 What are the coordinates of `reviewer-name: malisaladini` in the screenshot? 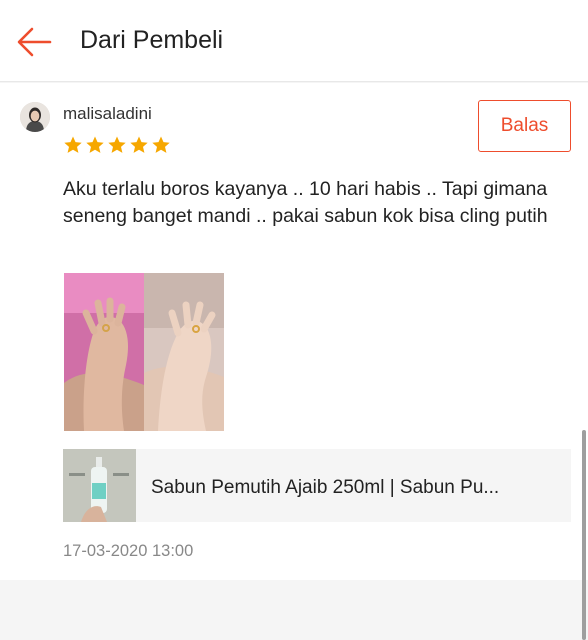 It's located at (107, 114).